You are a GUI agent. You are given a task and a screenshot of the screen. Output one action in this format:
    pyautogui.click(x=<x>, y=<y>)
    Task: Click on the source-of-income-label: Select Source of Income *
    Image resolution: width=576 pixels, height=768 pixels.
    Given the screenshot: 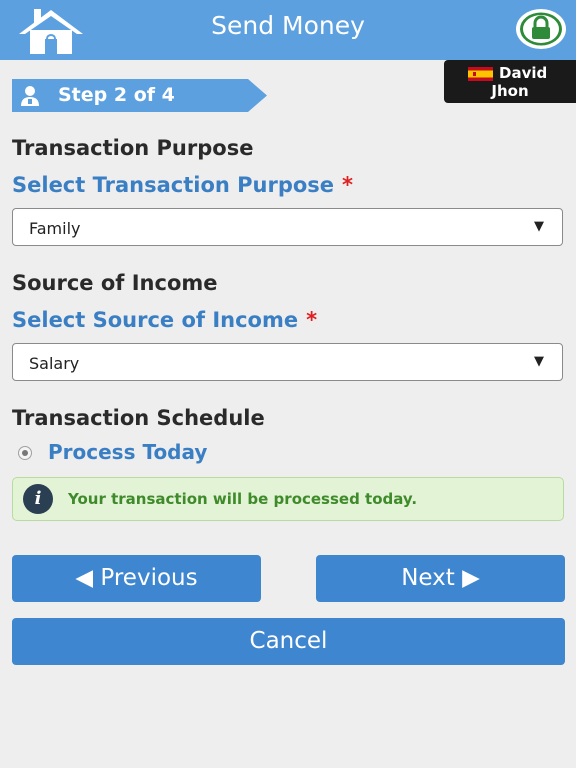 What is the action you would take?
    pyautogui.click(x=164, y=320)
    